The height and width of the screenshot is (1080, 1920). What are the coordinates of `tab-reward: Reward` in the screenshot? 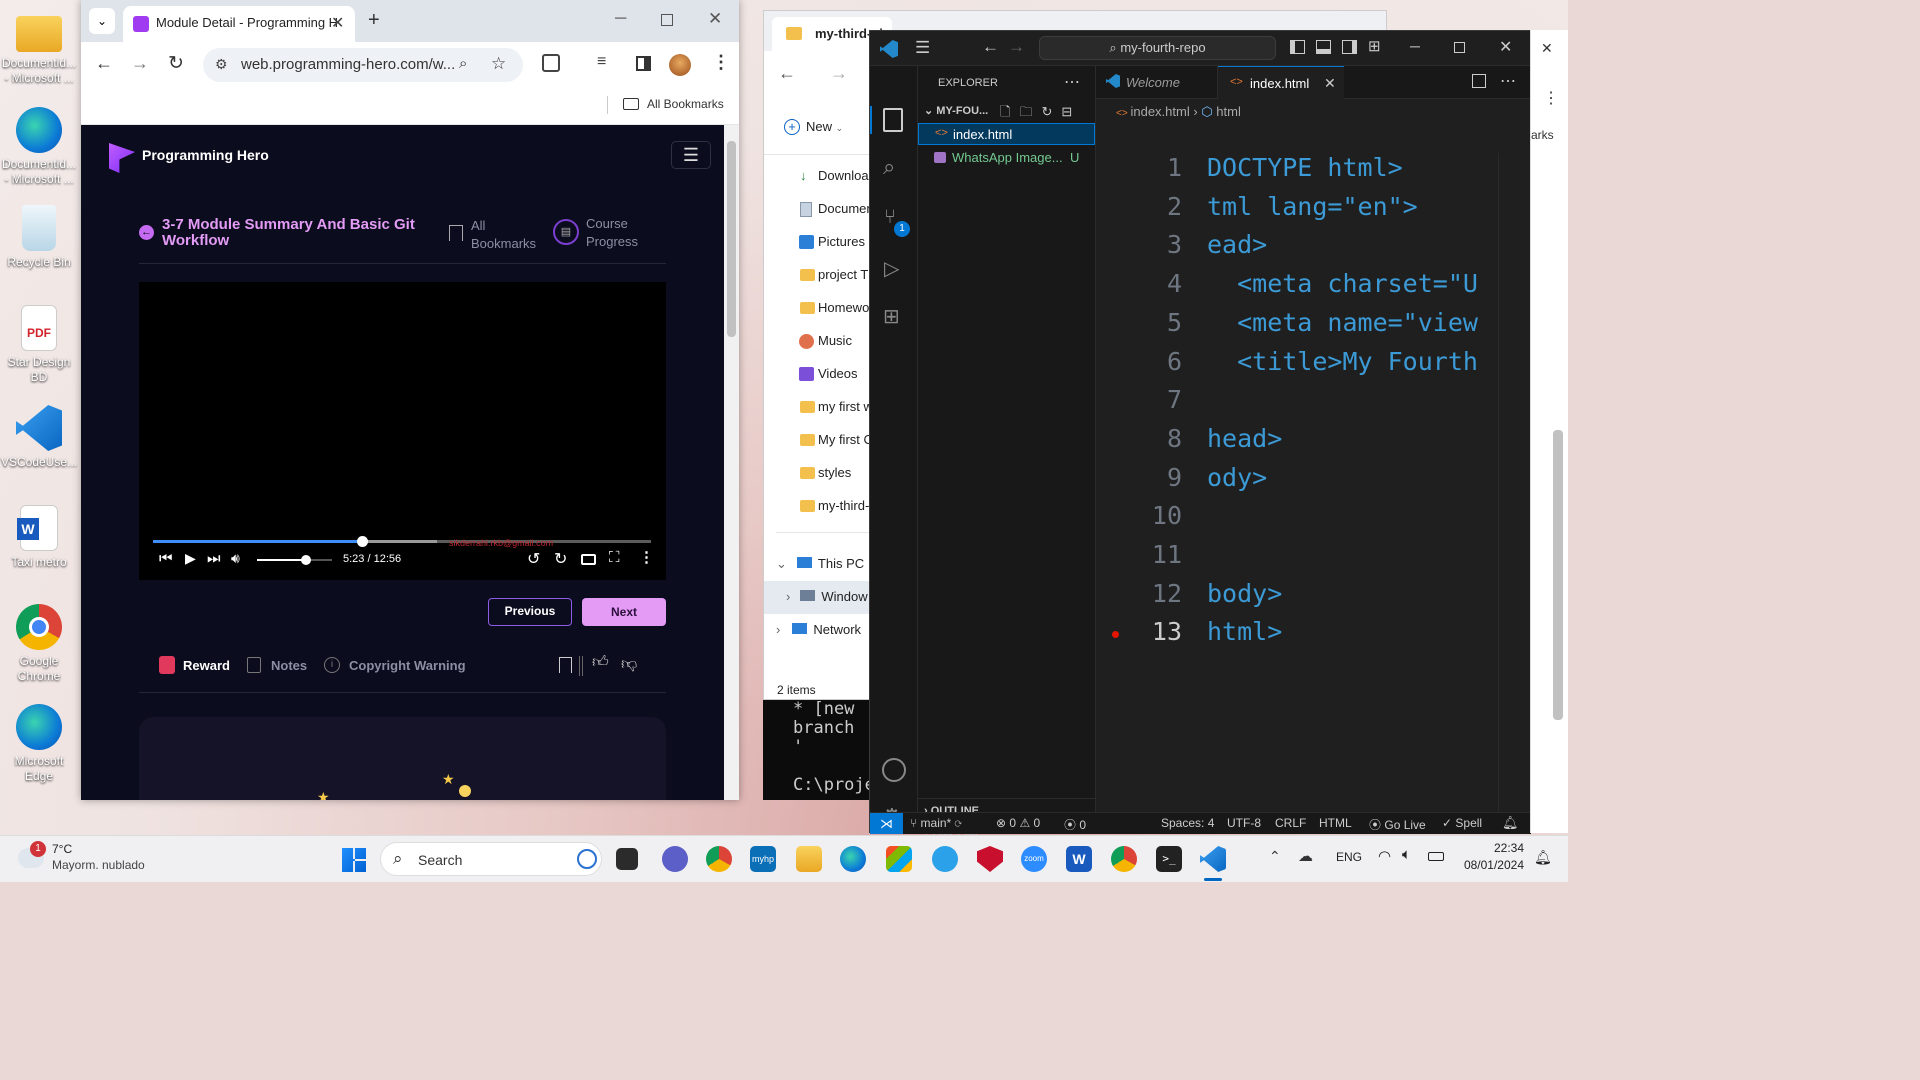 It's located at (206, 665).